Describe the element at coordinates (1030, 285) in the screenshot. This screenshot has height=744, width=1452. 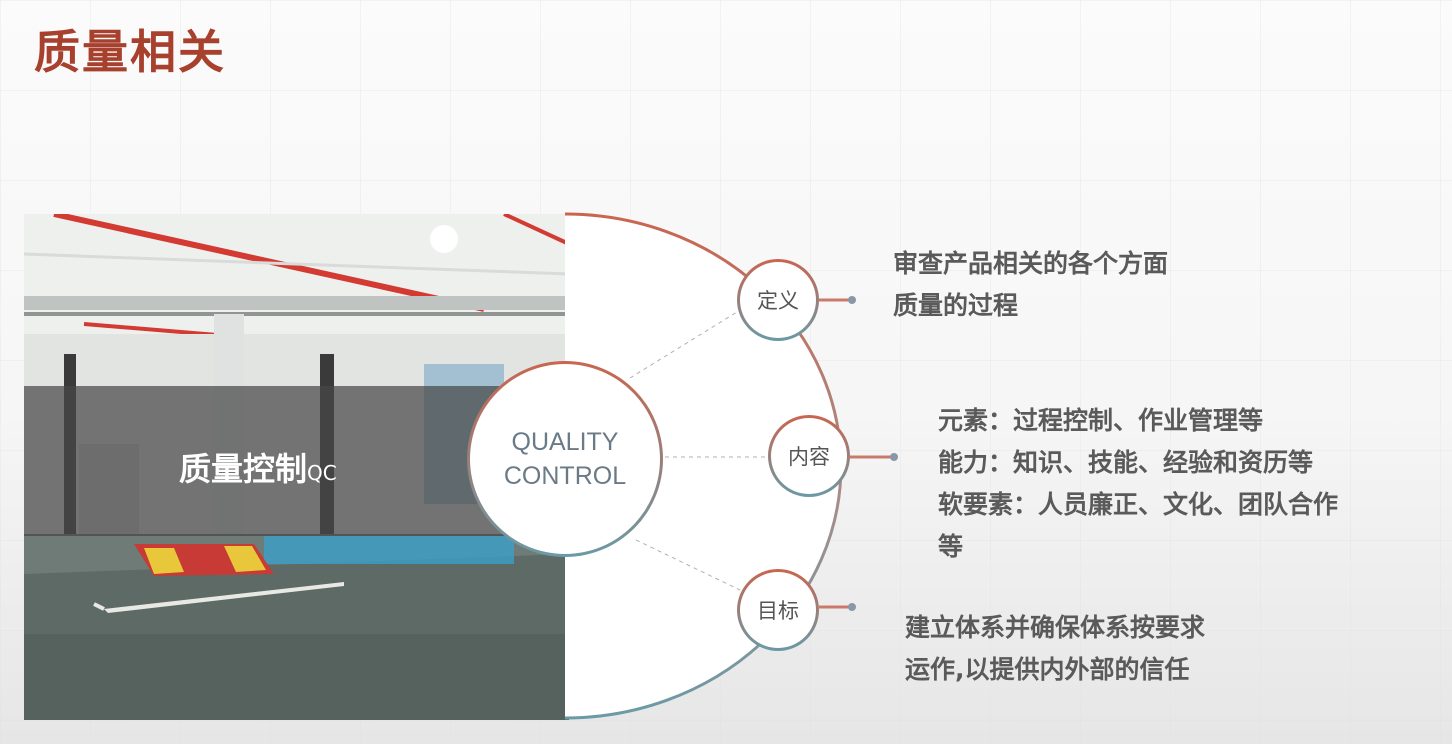
I see `definition-text: 审查产品相关的各个方面 质量的过程` at that location.